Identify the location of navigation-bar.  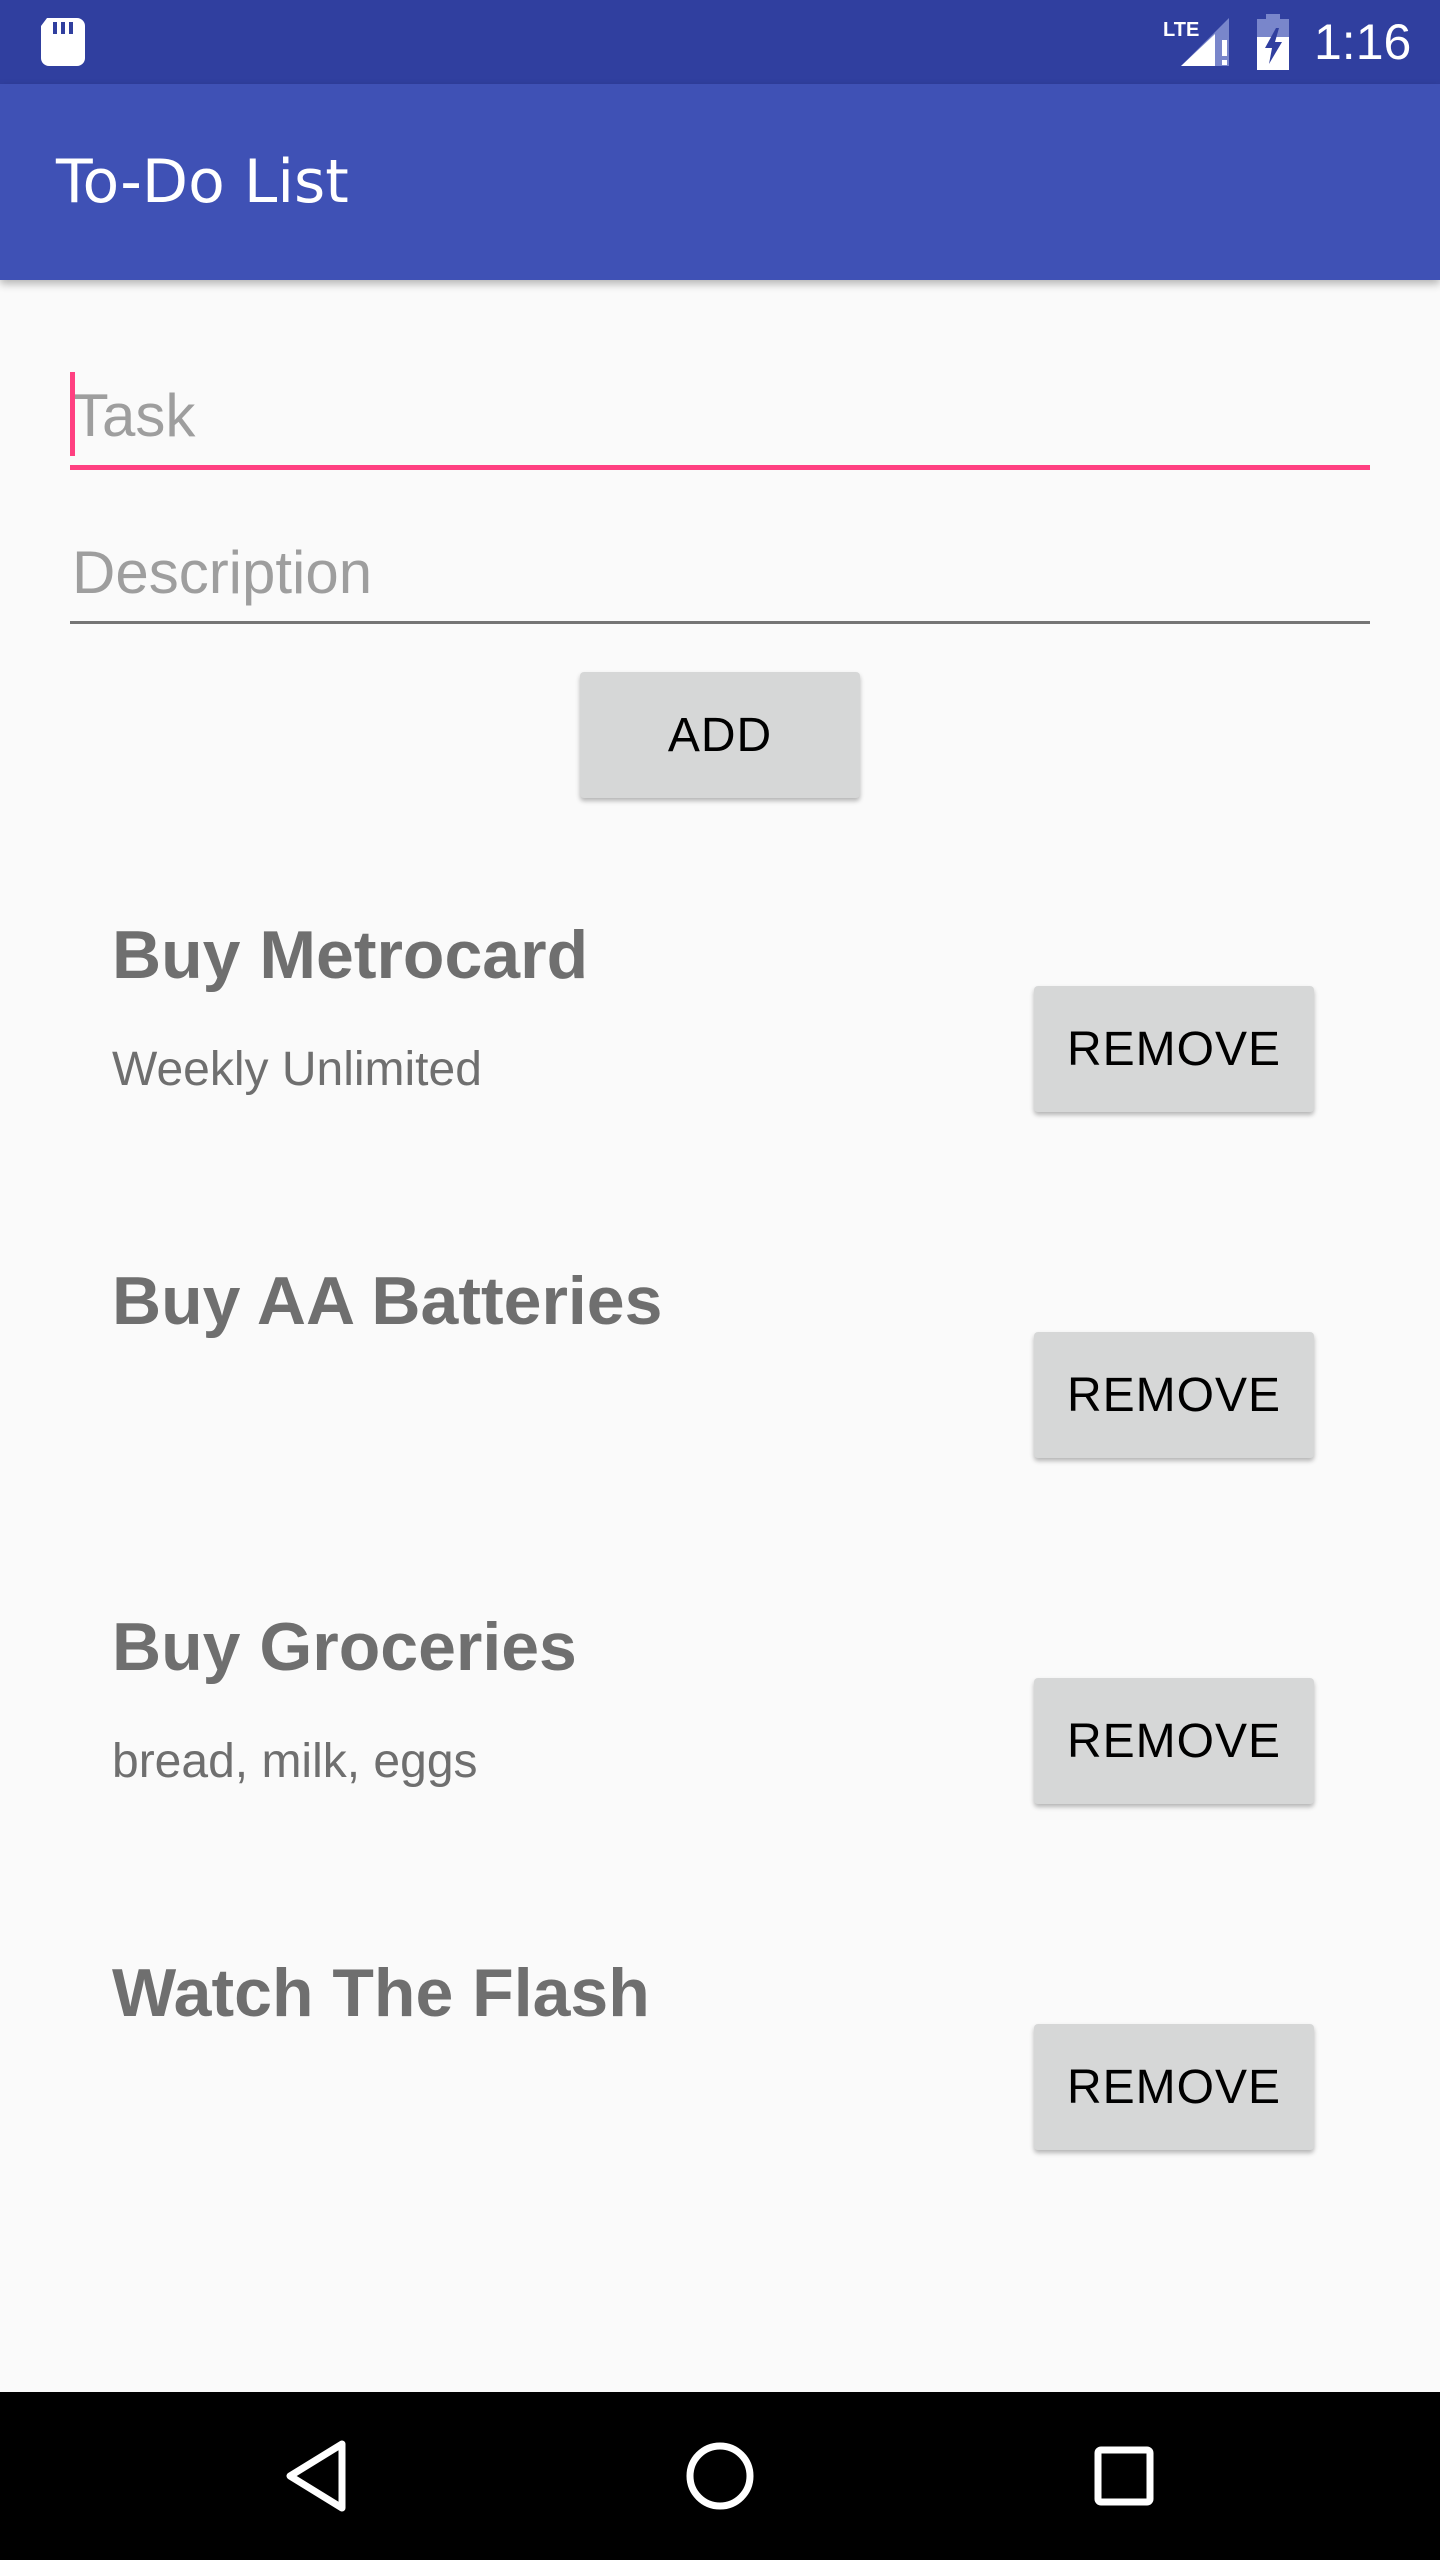
(720, 2476).